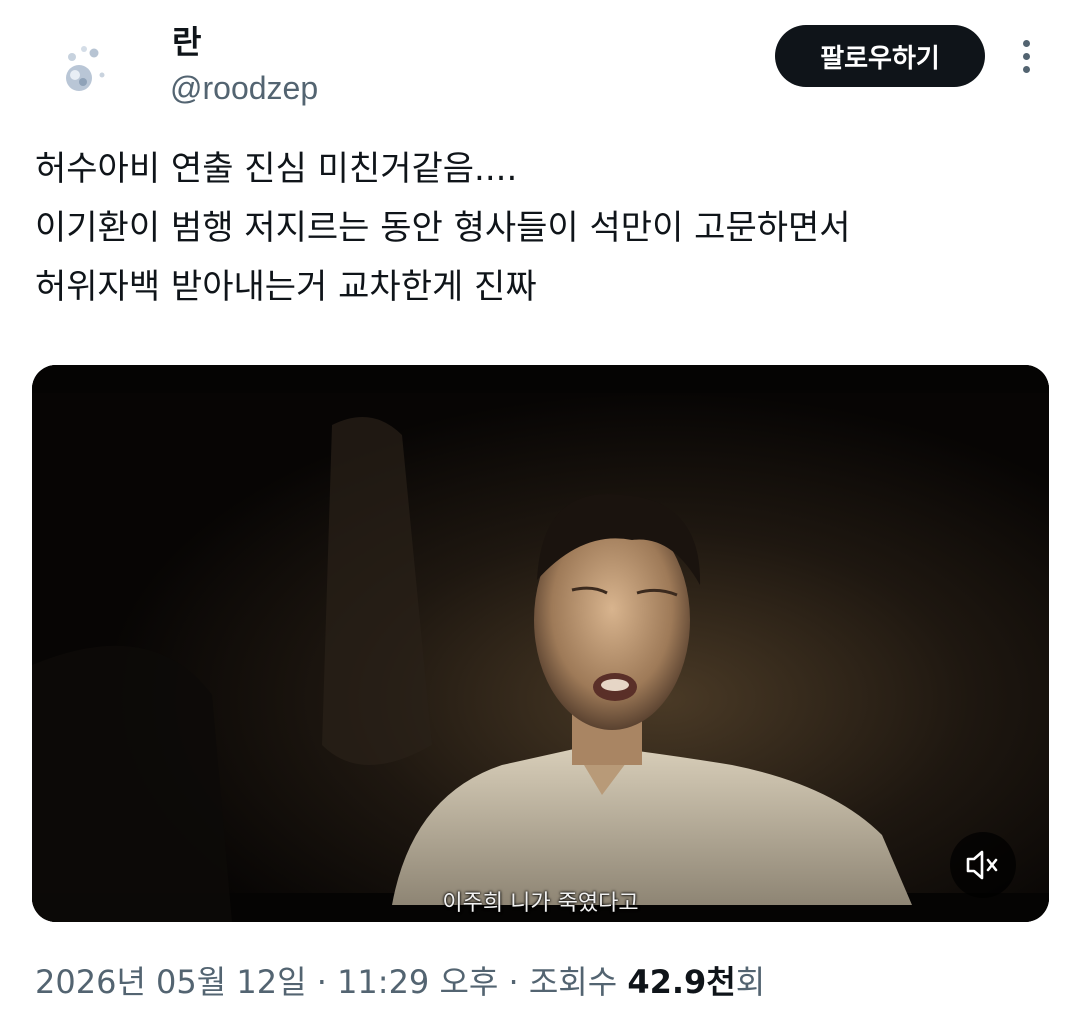 This screenshot has width=1080, height=1017. I want to click on tweet-line: 이기환이 범행 저지르는 동안 형사들이 석만이 고문하면서, so click(443, 228).